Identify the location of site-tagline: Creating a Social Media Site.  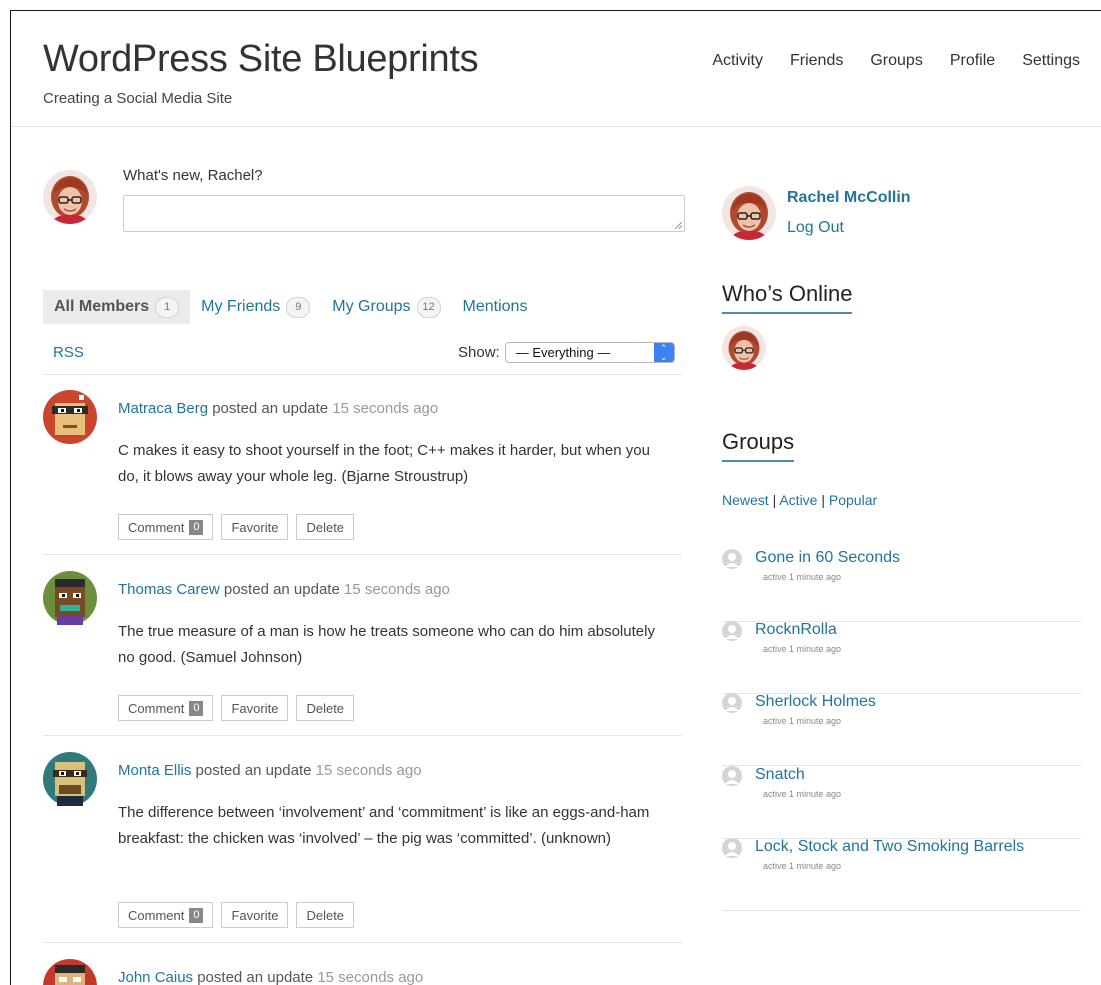
(138, 98).